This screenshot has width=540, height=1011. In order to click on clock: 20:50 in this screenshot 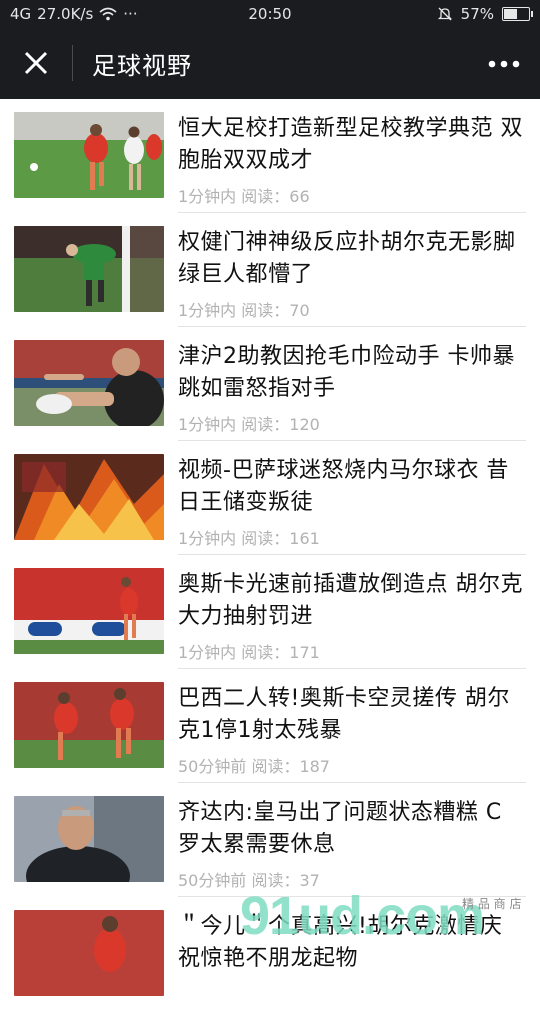, I will do `click(270, 14)`.